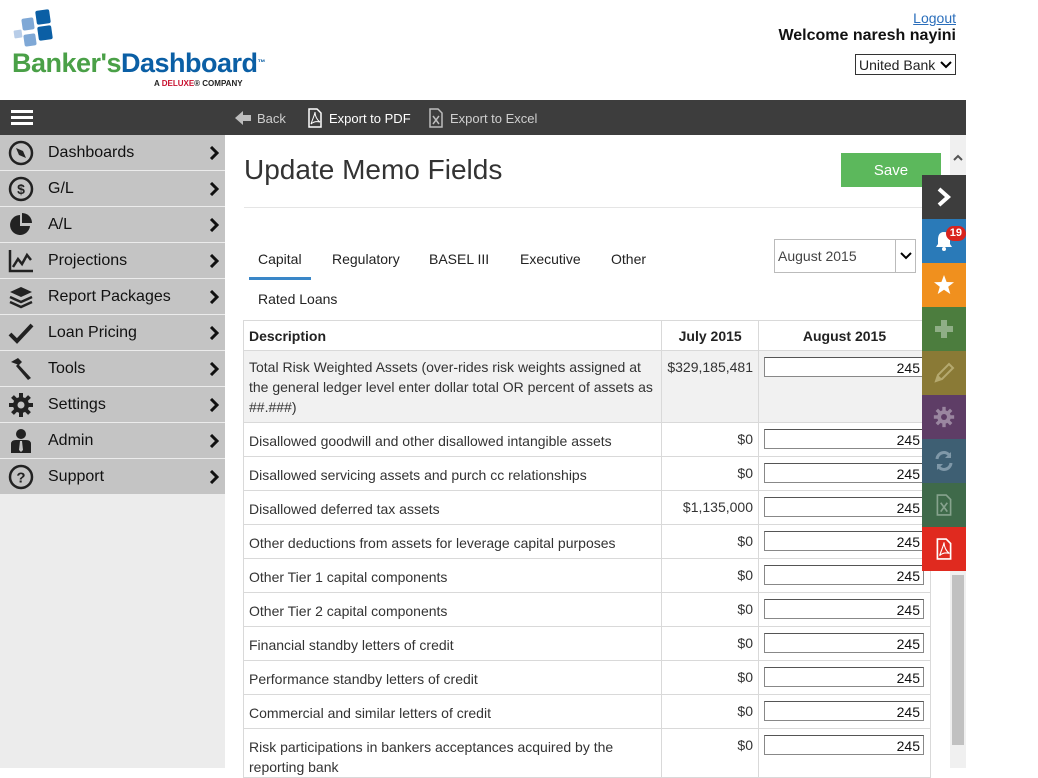  Describe the element at coordinates (628, 258) in the screenshot. I see `tab-other: Other` at that location.